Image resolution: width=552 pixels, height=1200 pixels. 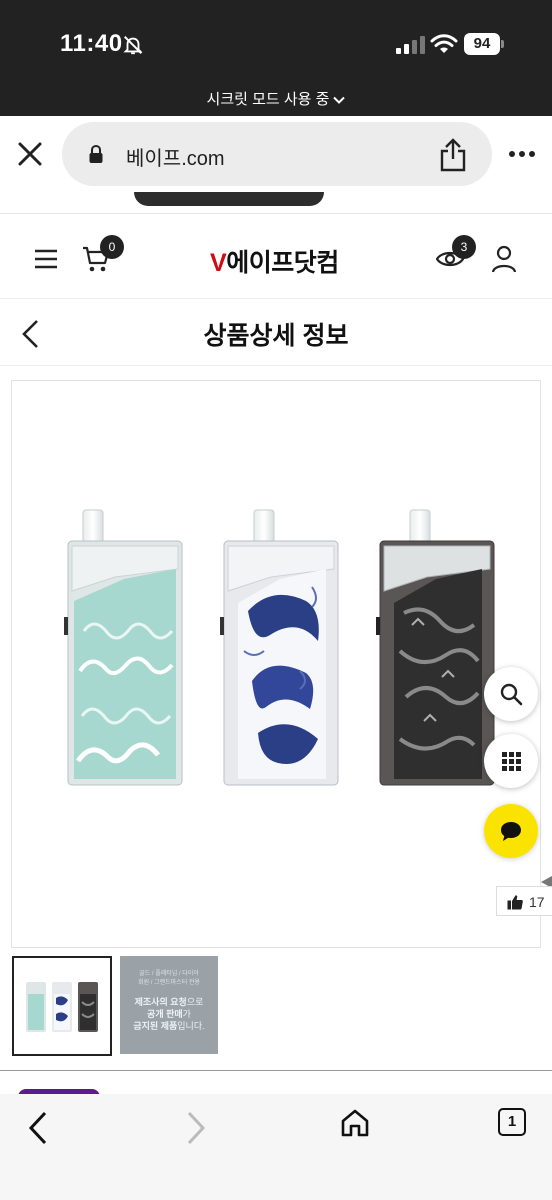 I want to click on menu-icon, so click(x=46, y=259).